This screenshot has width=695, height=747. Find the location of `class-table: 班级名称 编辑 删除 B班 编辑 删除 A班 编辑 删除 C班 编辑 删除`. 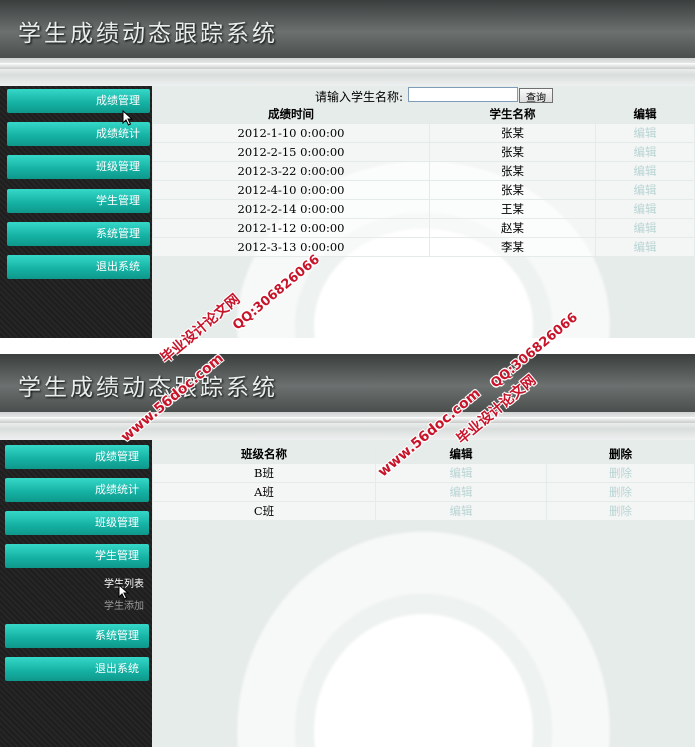

class-table: 班级名称 编辑 删除 B班 编辑 删除 A班 编辑 删除 C班 编辑 删除 is located at coordinates (423, 482).